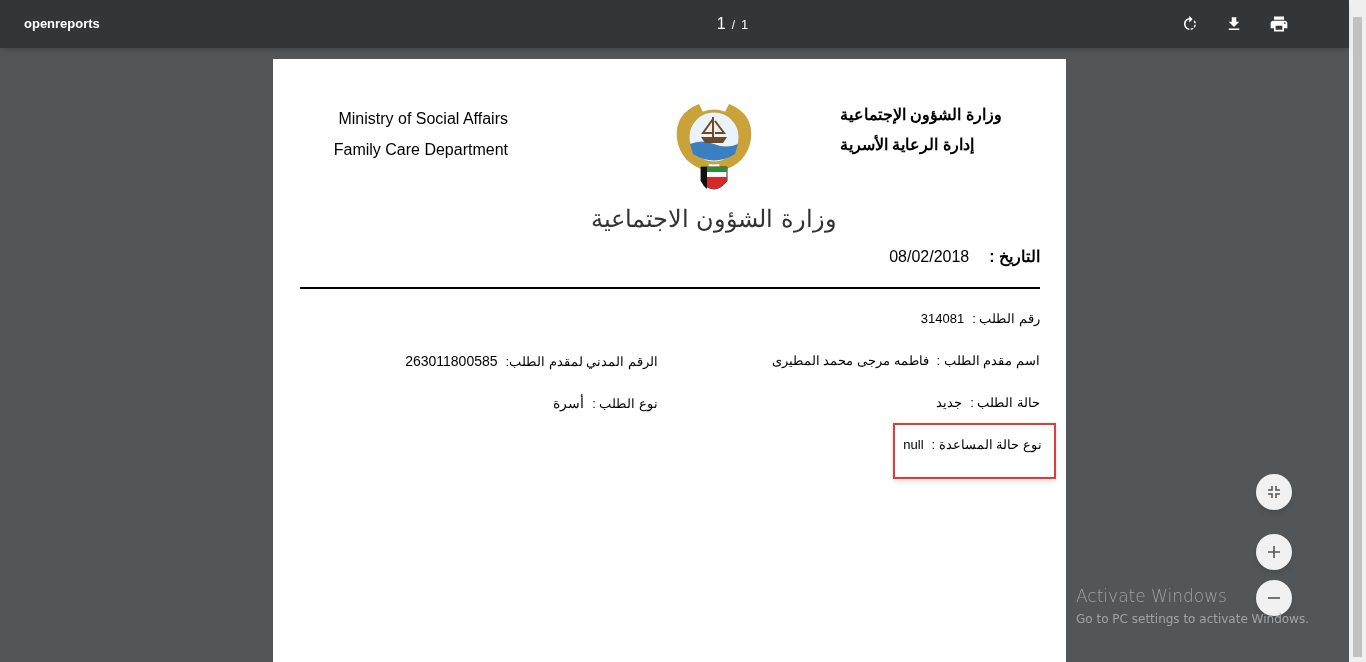 This screenshot has height=662, width=1366. What do you see at coordinates (420, 150) in the screenshot?
I see `header-line: Family Care Department` at bounding box center [420, 150].